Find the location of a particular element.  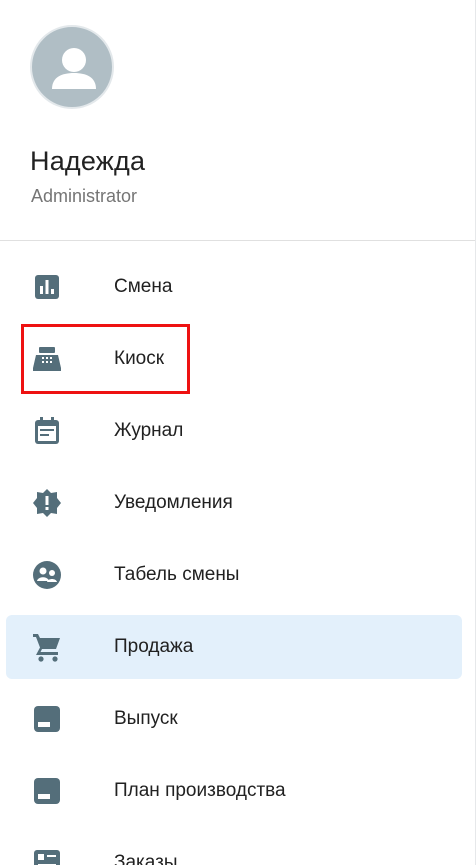

staff-schedule-icon is located at coordinates (47, 575).